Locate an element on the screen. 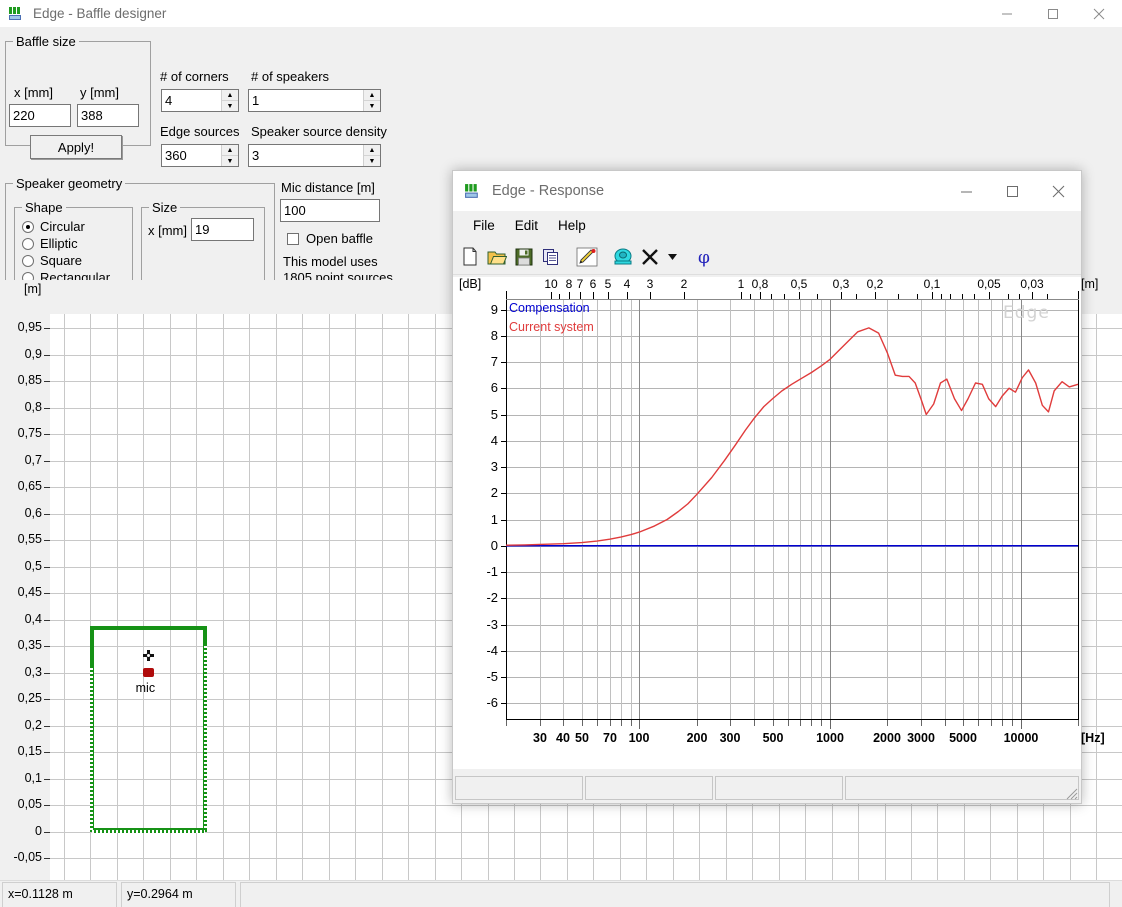 This screenshot has width=1122, height=907. delete-x-icon is located at coordinates (650, 256).